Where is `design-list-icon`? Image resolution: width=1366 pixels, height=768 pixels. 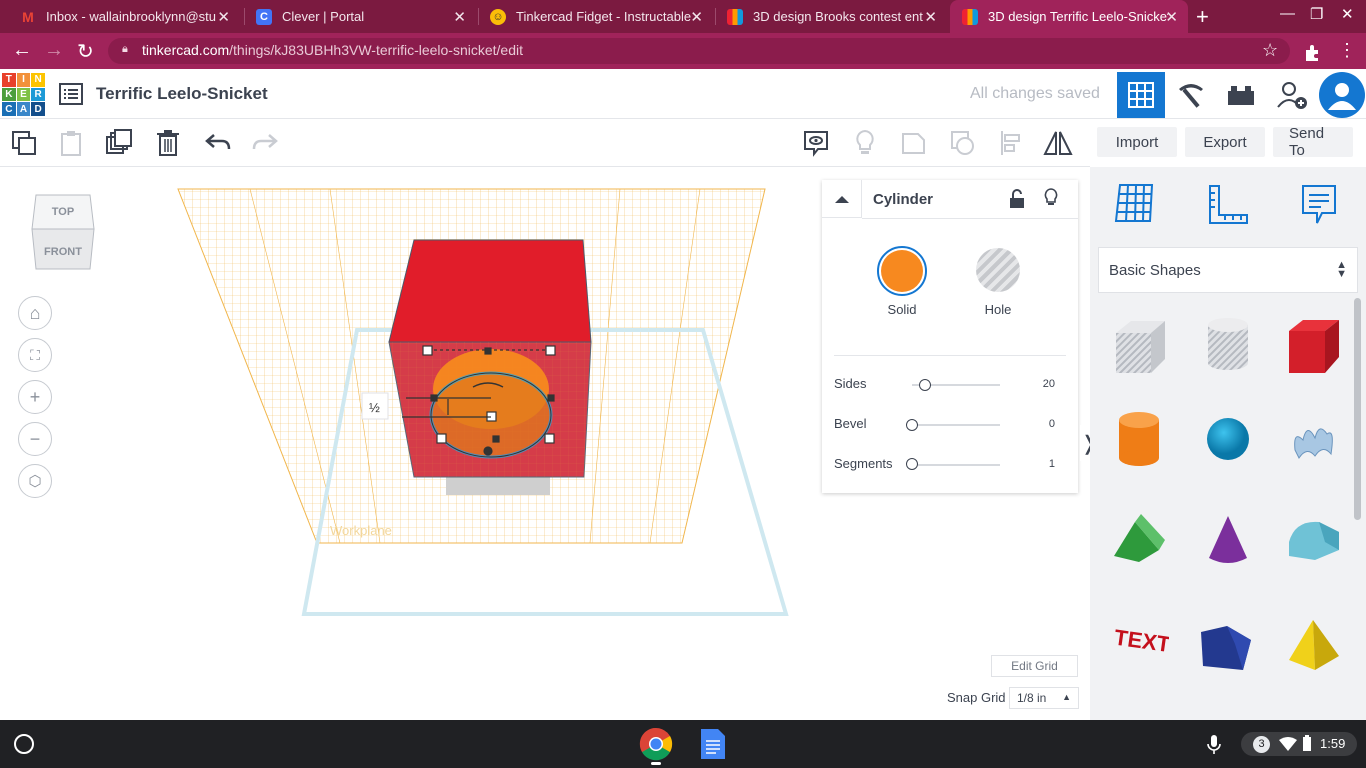
design-list-icon is located at coordinates (71, 94).